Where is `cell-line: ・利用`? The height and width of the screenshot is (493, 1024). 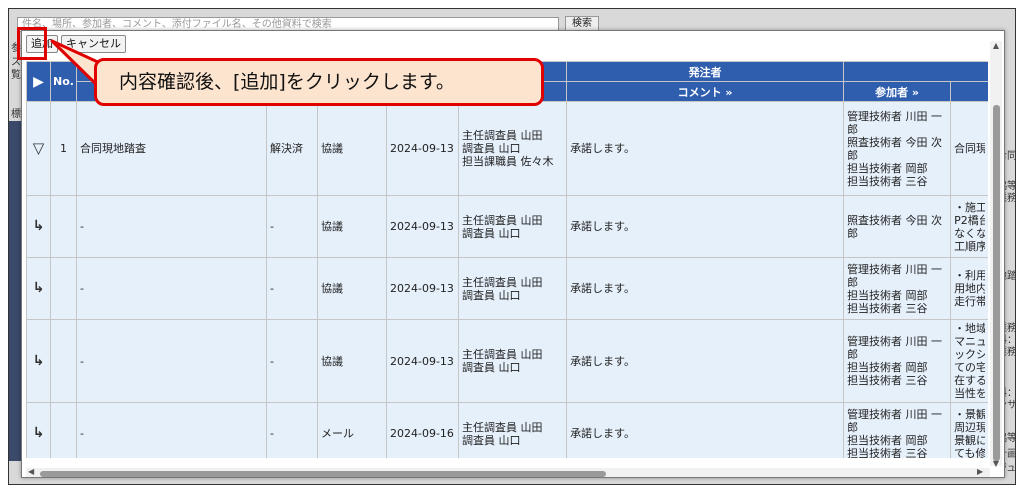
cell-line: ・利用 is located at coordinates (970, 275).